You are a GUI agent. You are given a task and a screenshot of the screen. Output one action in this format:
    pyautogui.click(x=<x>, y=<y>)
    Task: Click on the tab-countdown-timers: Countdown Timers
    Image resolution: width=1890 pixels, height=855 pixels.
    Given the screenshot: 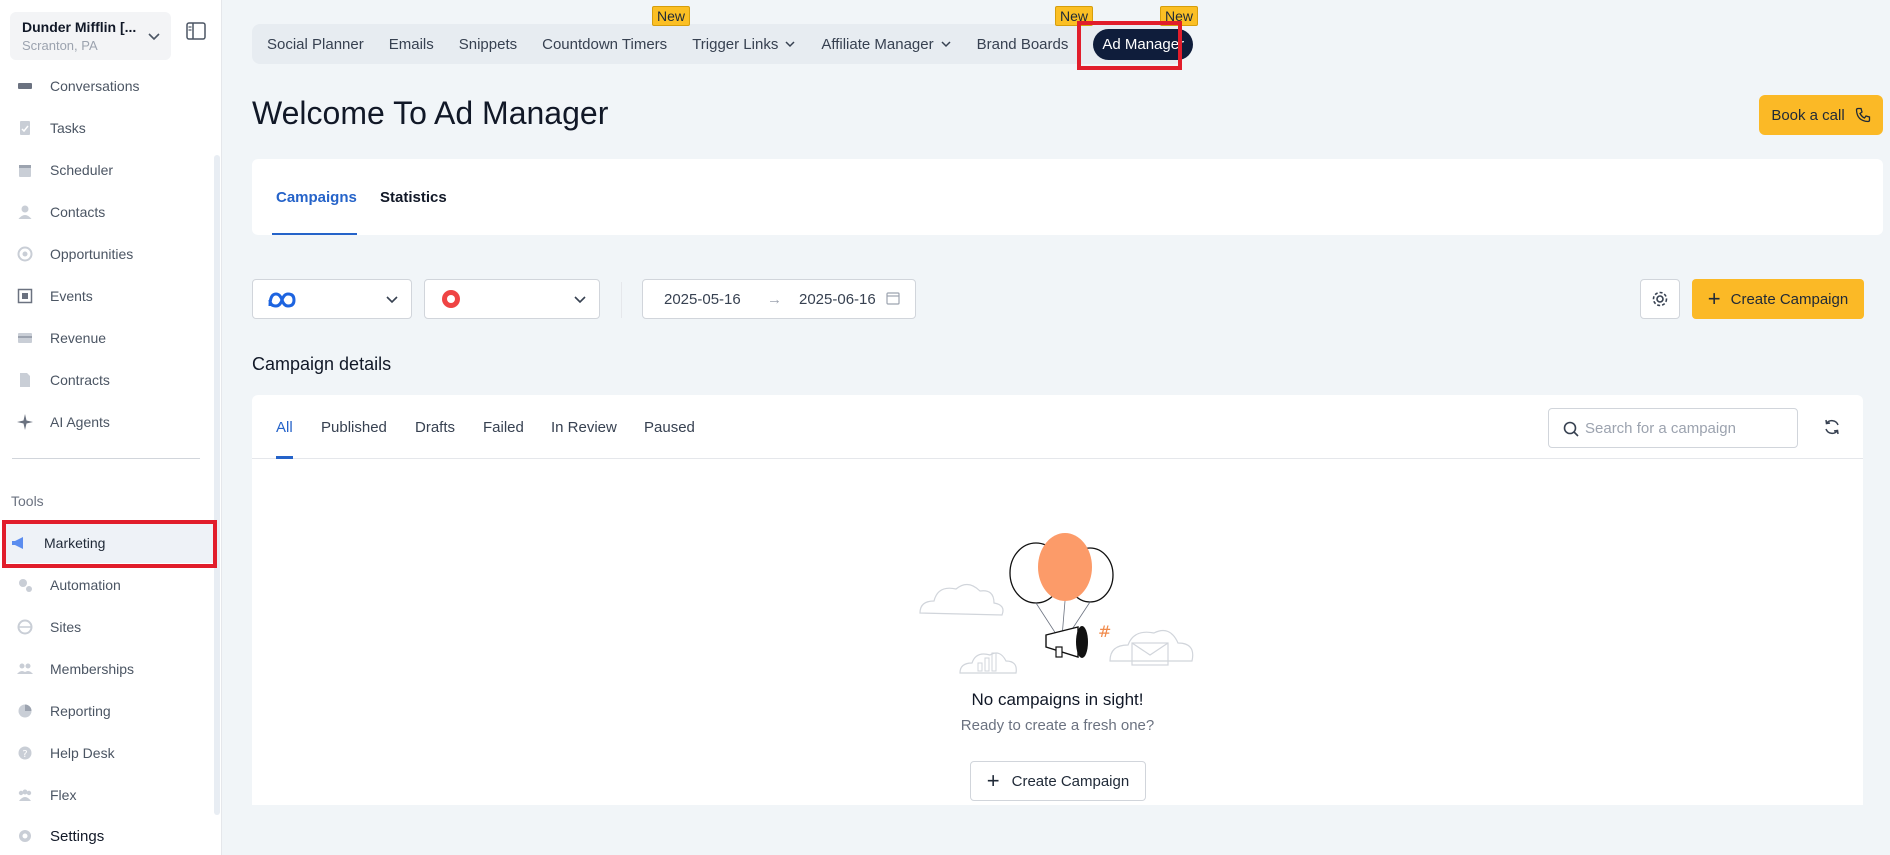 What is the action you would take?
    pyautogui.click(x=604, y=44)
    